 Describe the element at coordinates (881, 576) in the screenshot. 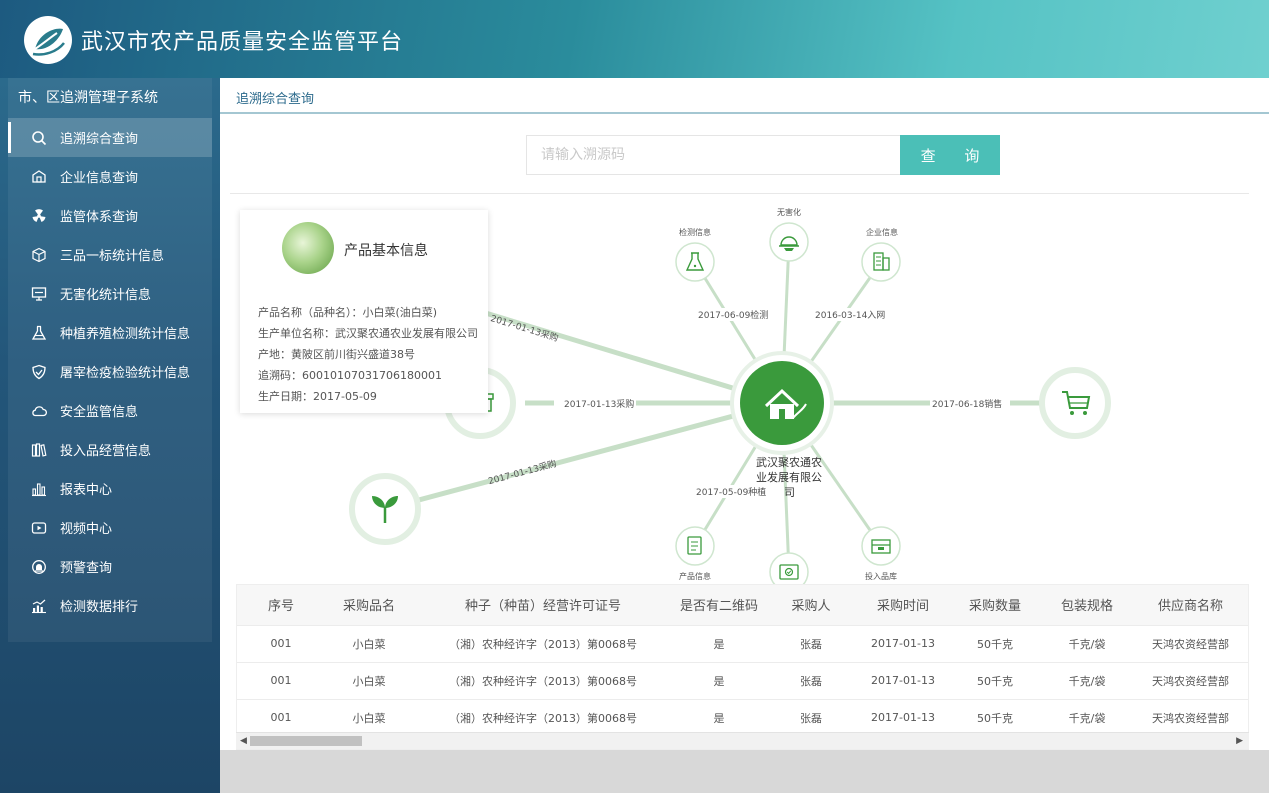

I see `node-label-inputs: 投入品库` at that location.